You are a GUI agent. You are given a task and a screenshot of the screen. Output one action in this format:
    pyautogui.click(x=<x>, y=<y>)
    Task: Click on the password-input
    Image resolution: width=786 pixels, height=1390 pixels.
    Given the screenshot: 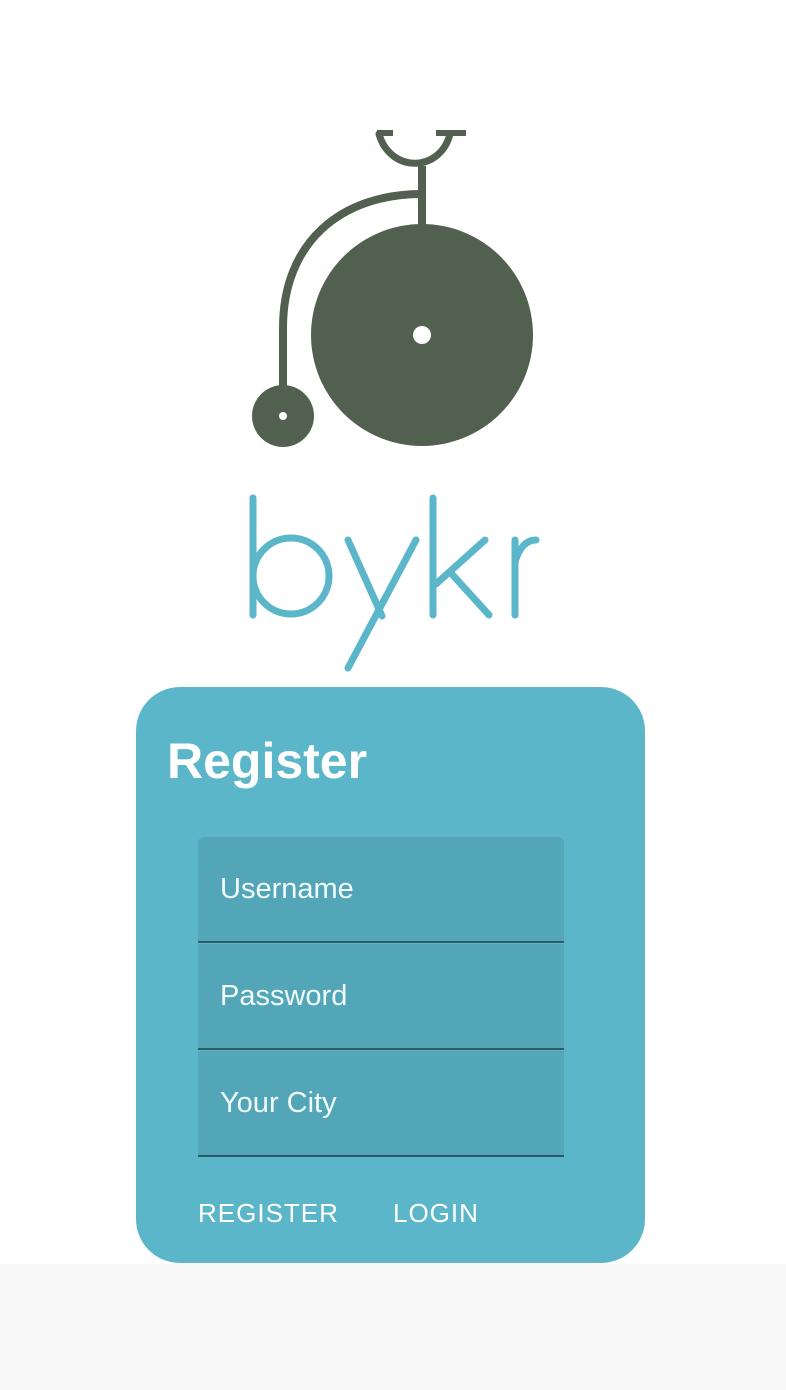 What is the action you would take?
    pyautogui.click(x=381, y=996)
    